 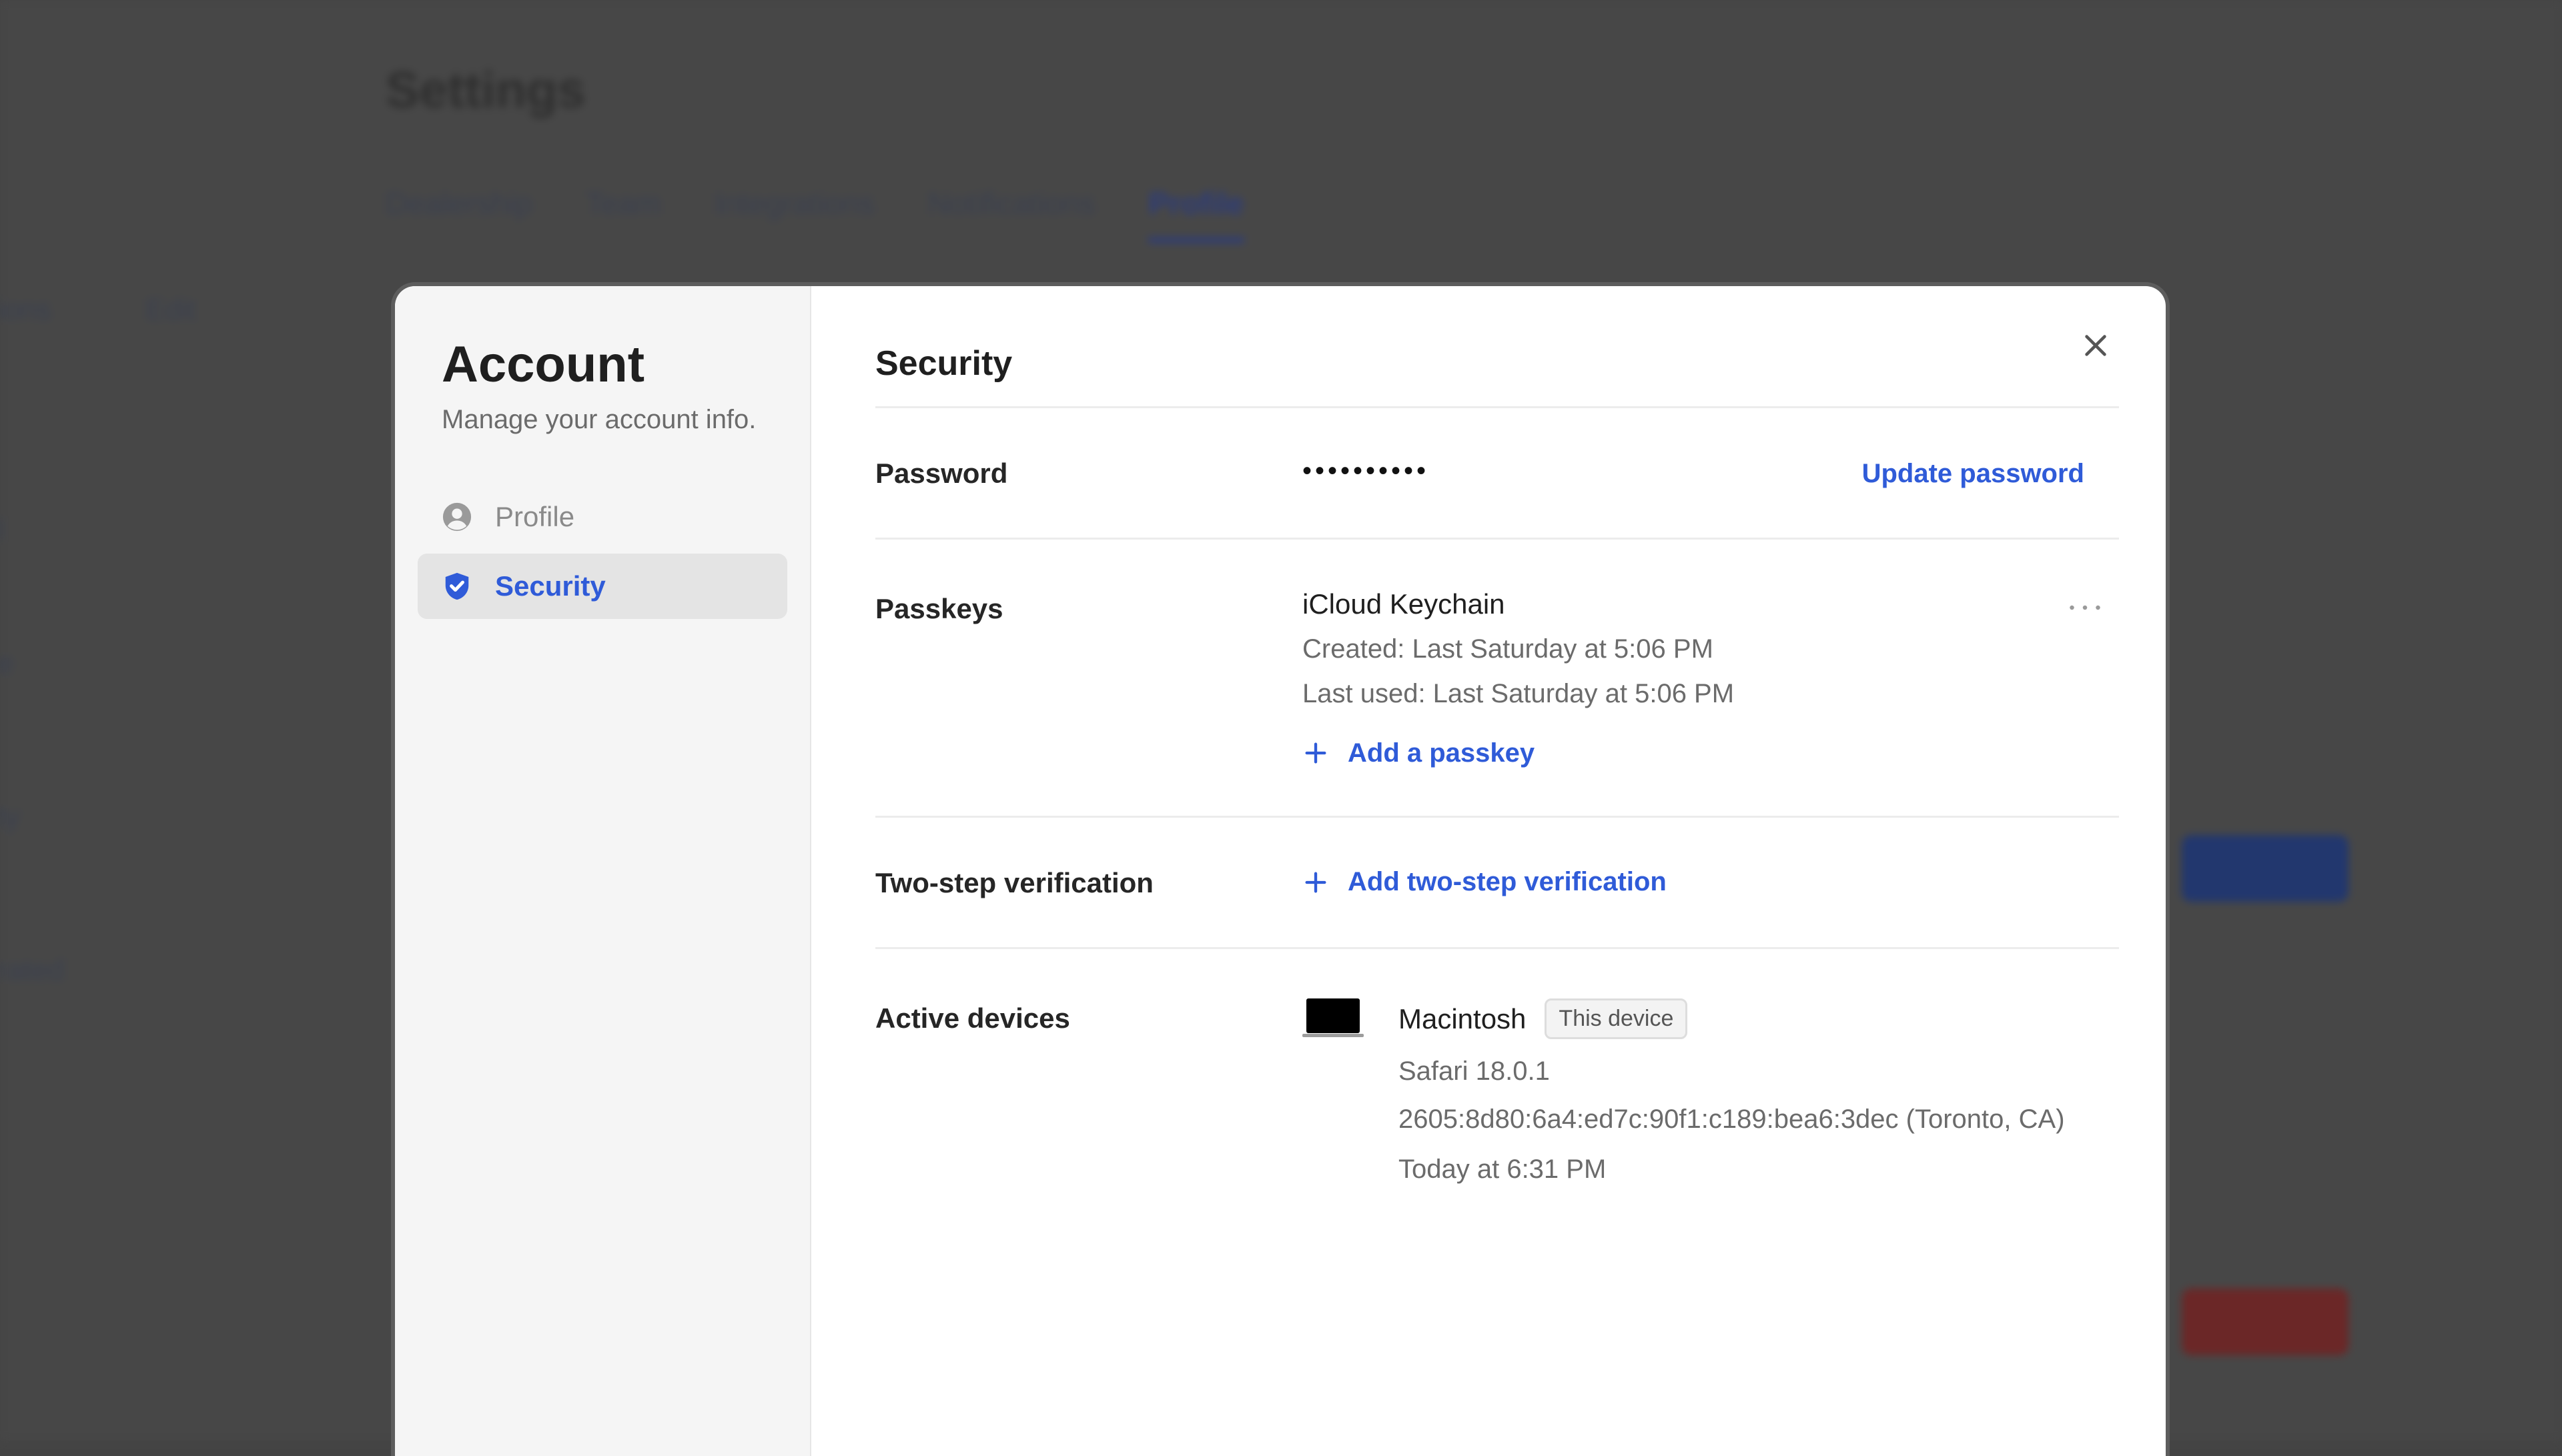 I want to click on more-horizontal-icon, so click(x=2085, y=609).